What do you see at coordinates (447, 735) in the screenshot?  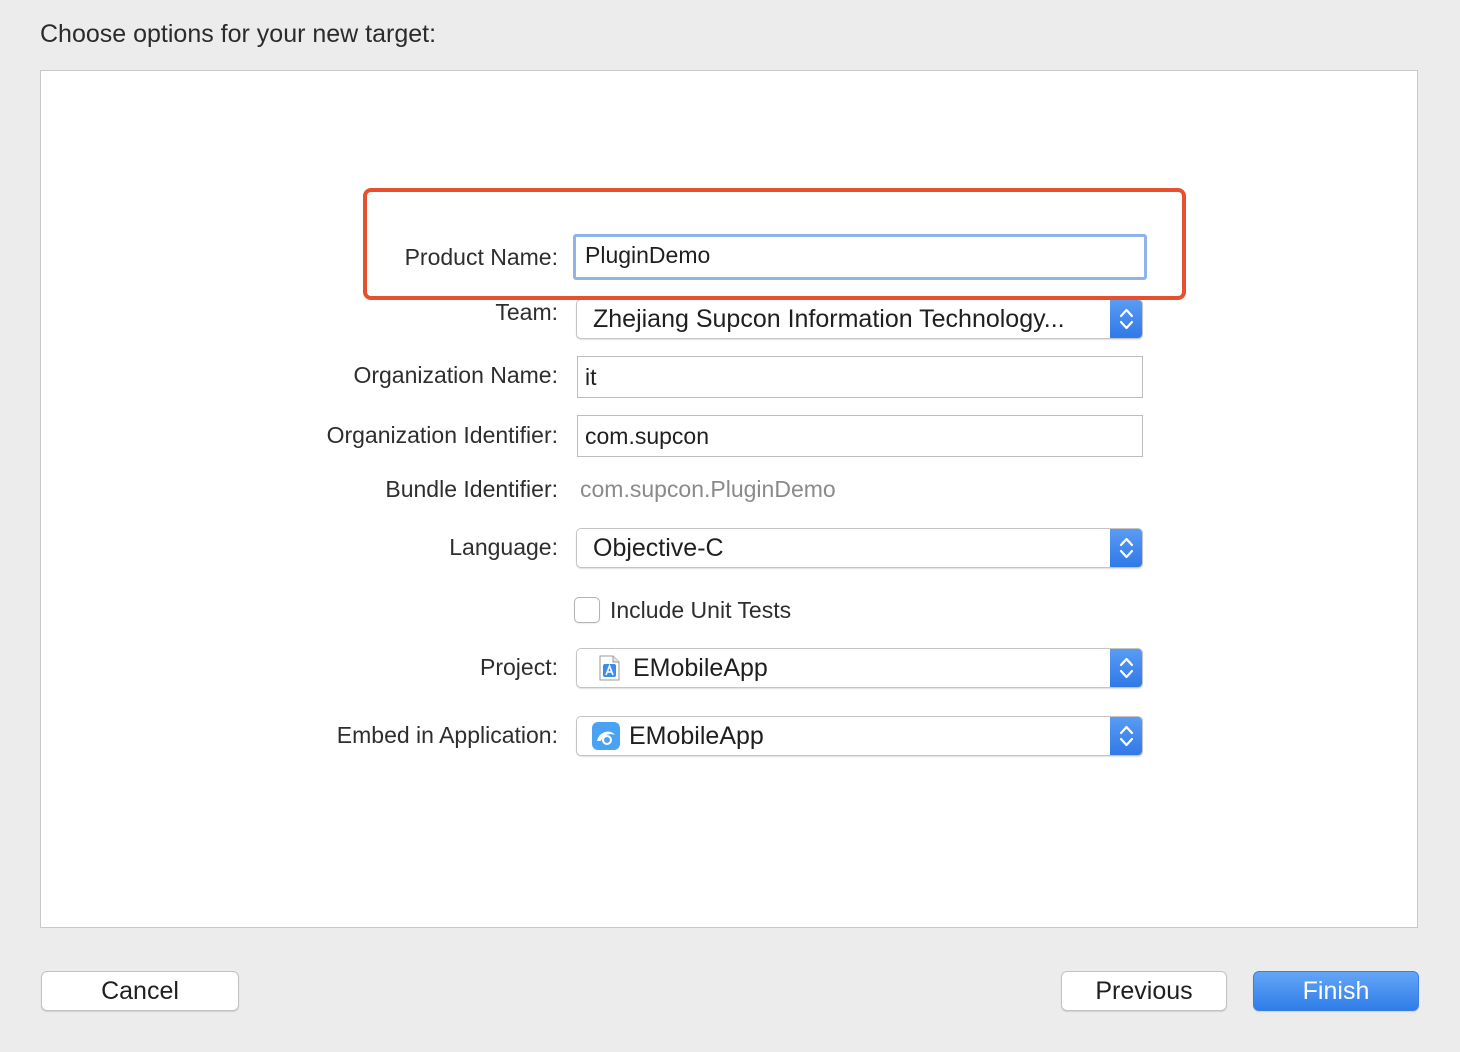 I see `embed-in-application-label: Embed in Application:` at bounding box center [447, 735].